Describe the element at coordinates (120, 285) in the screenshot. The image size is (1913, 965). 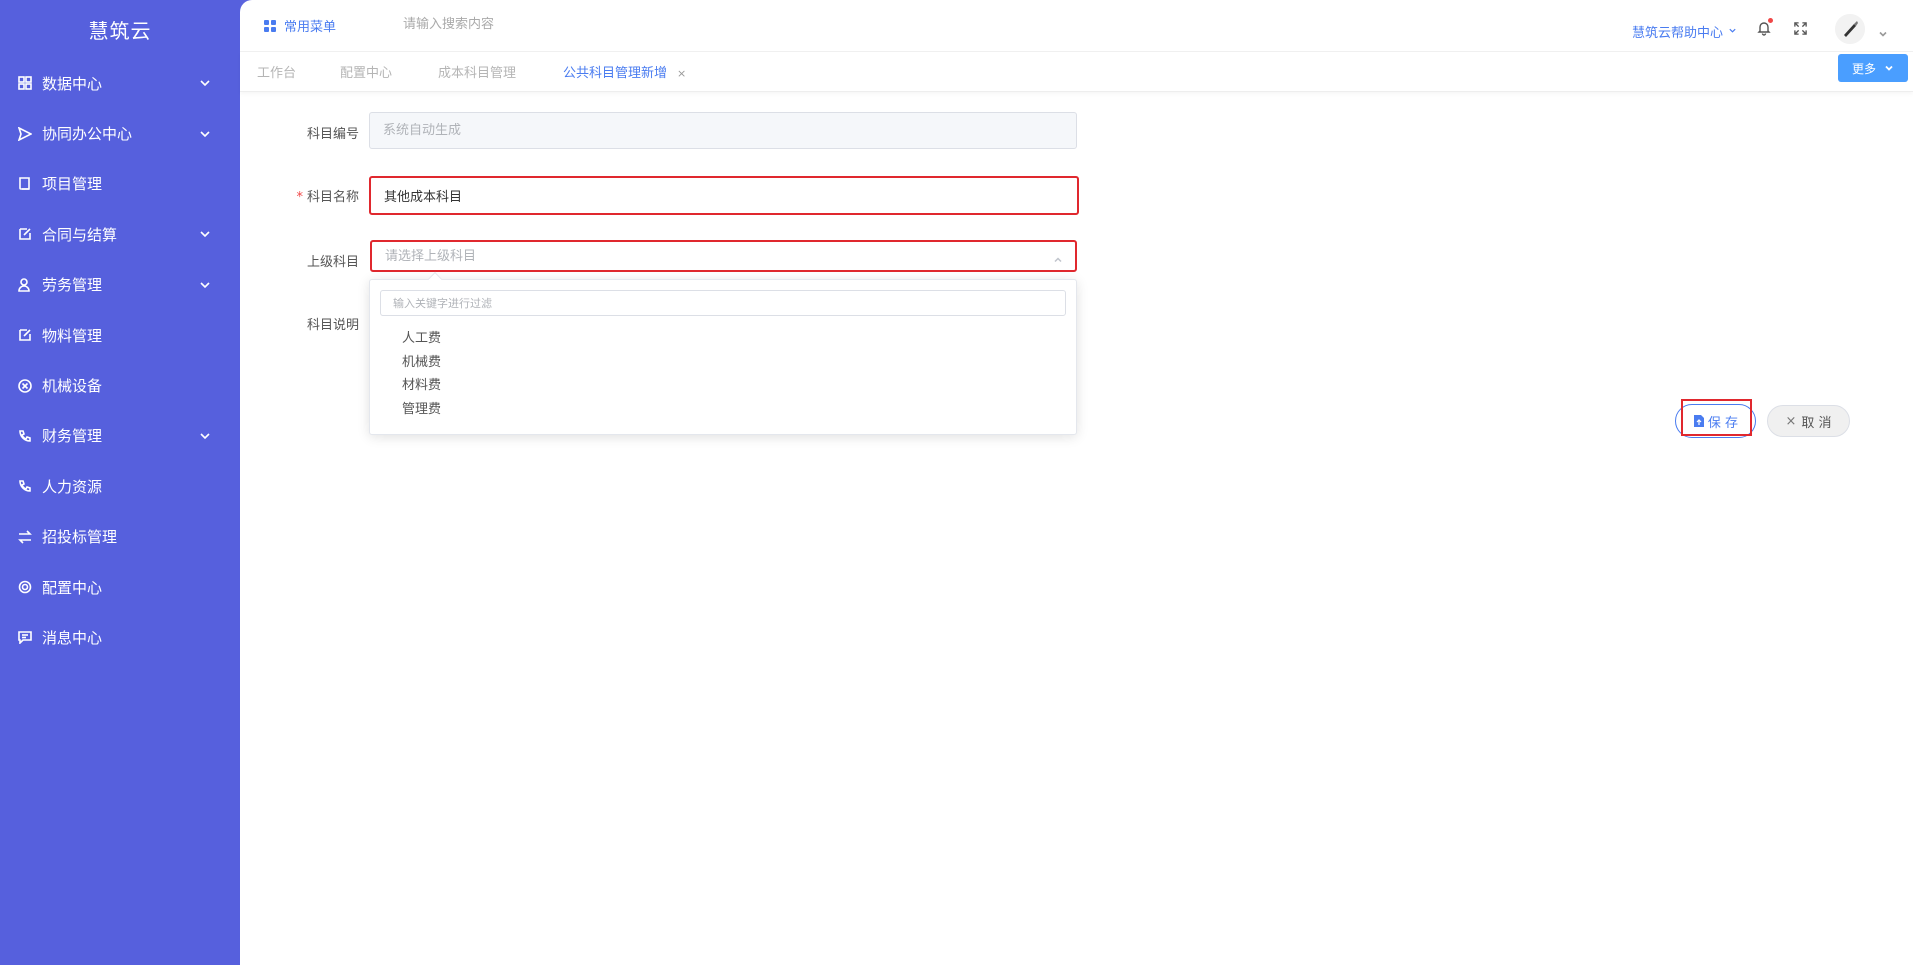
I see `sidebar-item: 劳务管理` at that location.